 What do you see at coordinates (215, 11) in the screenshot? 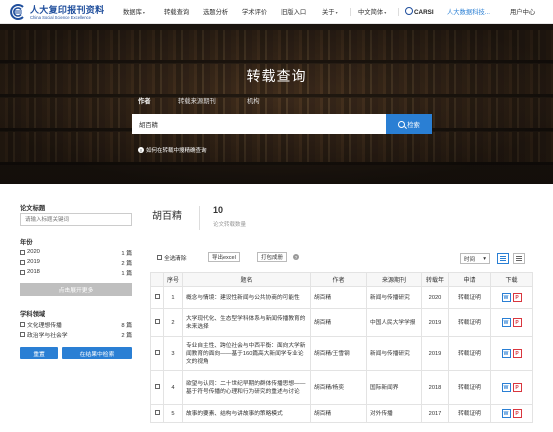
I see `nav-topic-analysis: 选题分析` at bounding box center [215, 11].